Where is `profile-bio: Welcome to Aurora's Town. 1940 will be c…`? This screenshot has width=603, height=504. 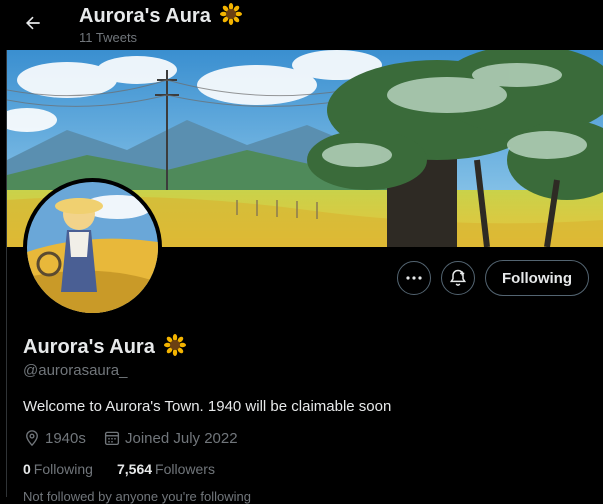
profile-bio: Welcome to Aurora's Town. 1940 will be c… is located at coordinates (207, 406).